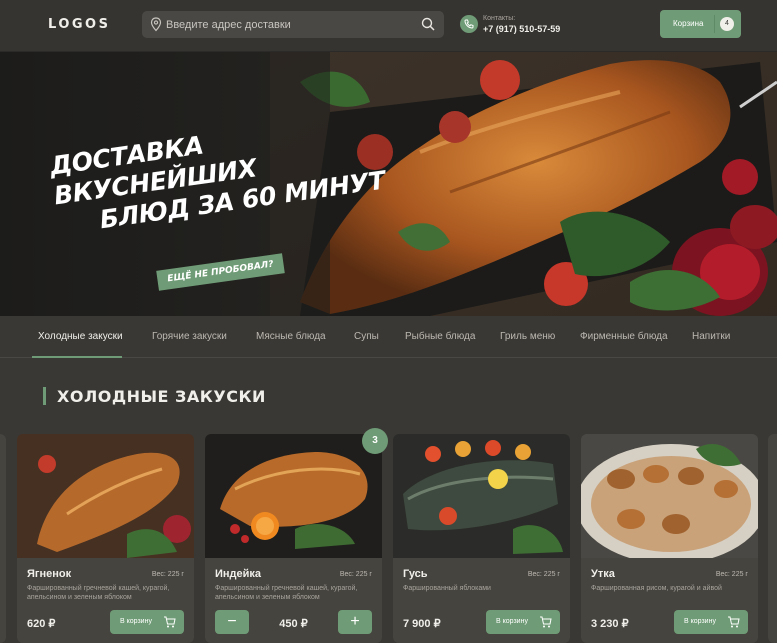 This screenshot has width=777, height=643. I want to click on active-category-underline, so click(77, 357).